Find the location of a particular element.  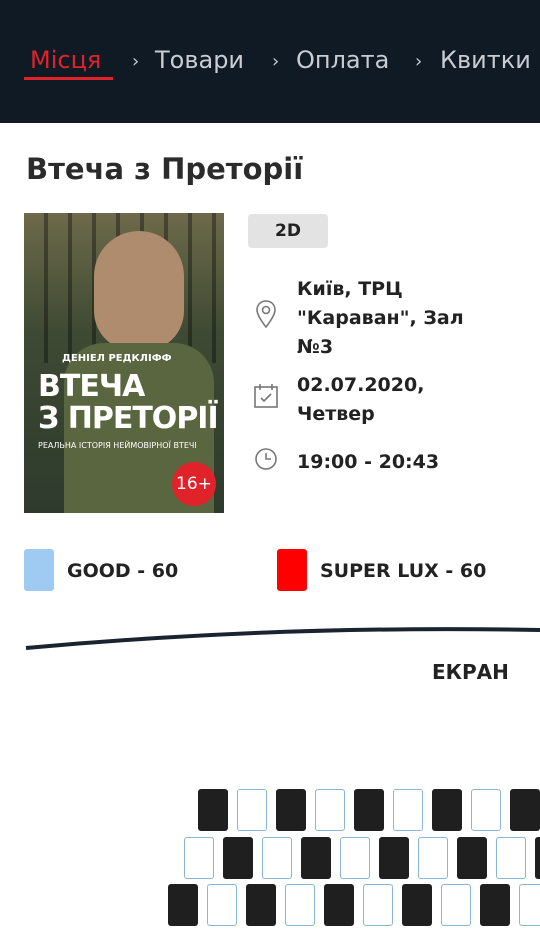

step-seats: Місця is located at coordinates (65, 60).